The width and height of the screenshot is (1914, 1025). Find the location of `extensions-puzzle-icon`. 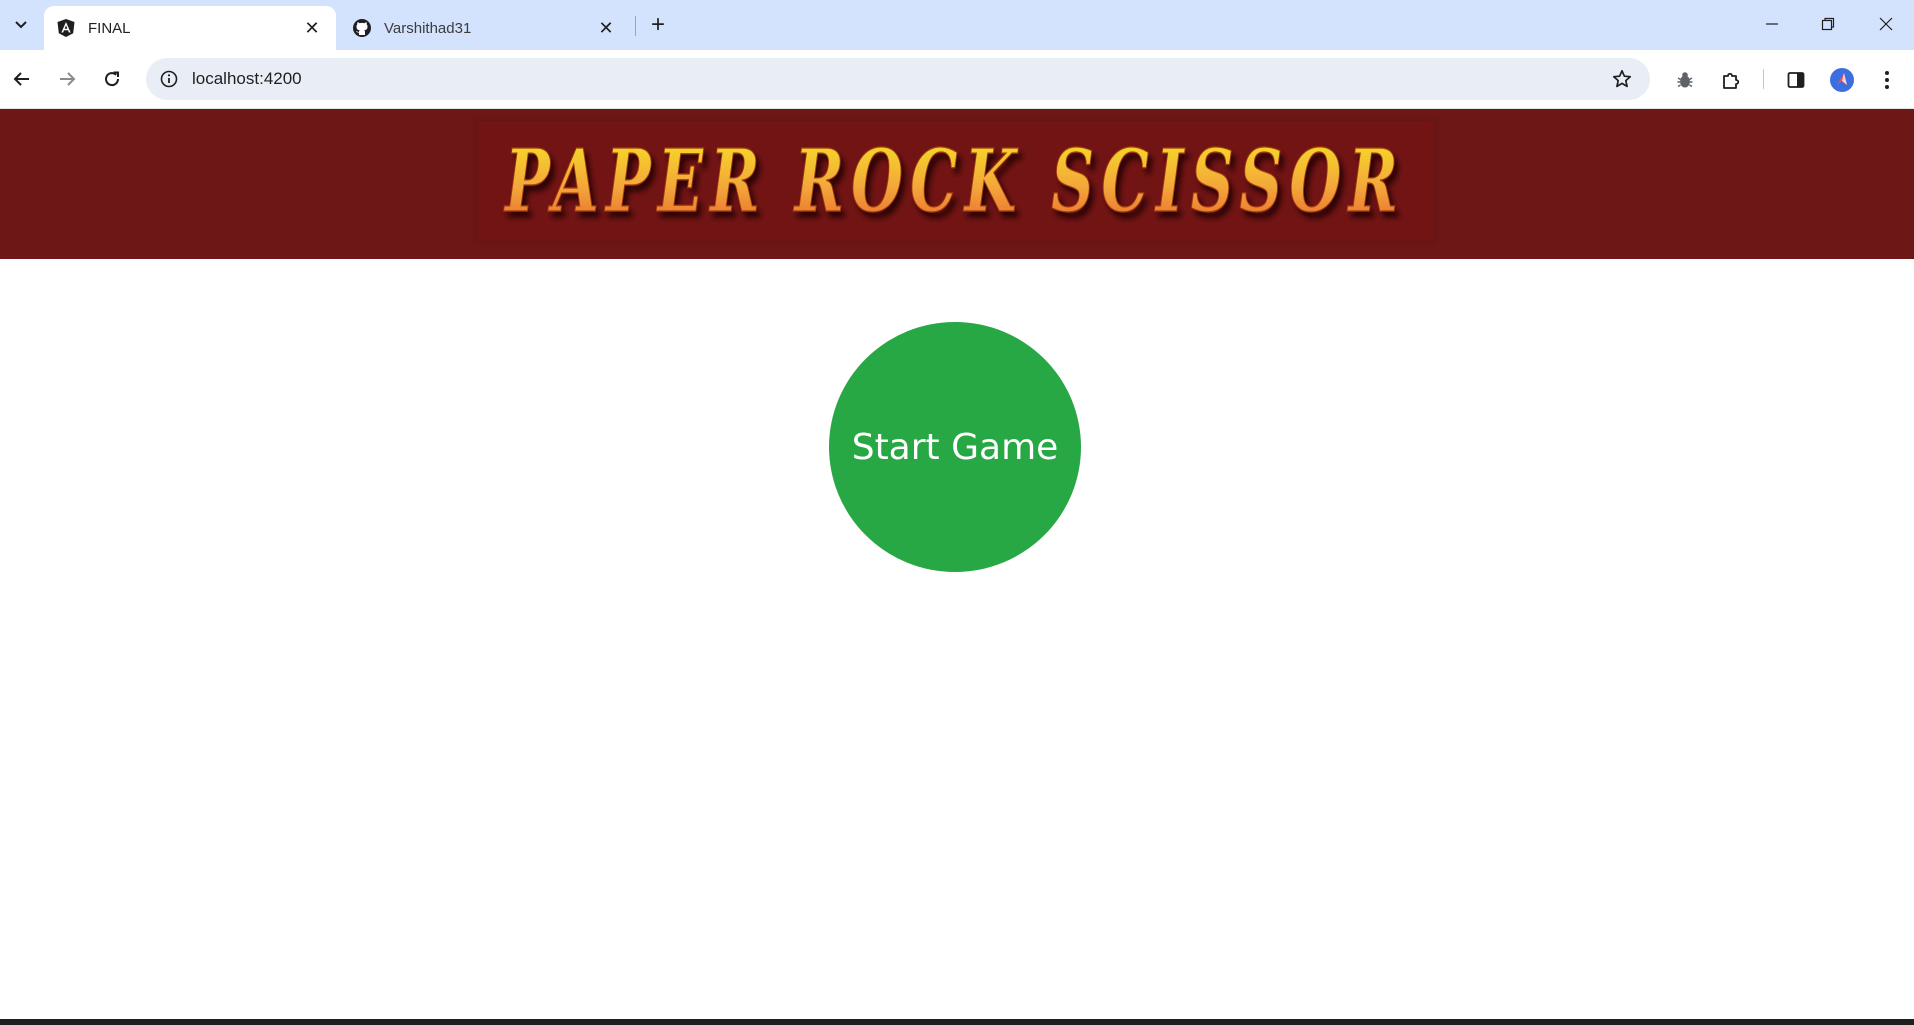

extensions-puzzle-icon is located at coordinates (1731, 80).